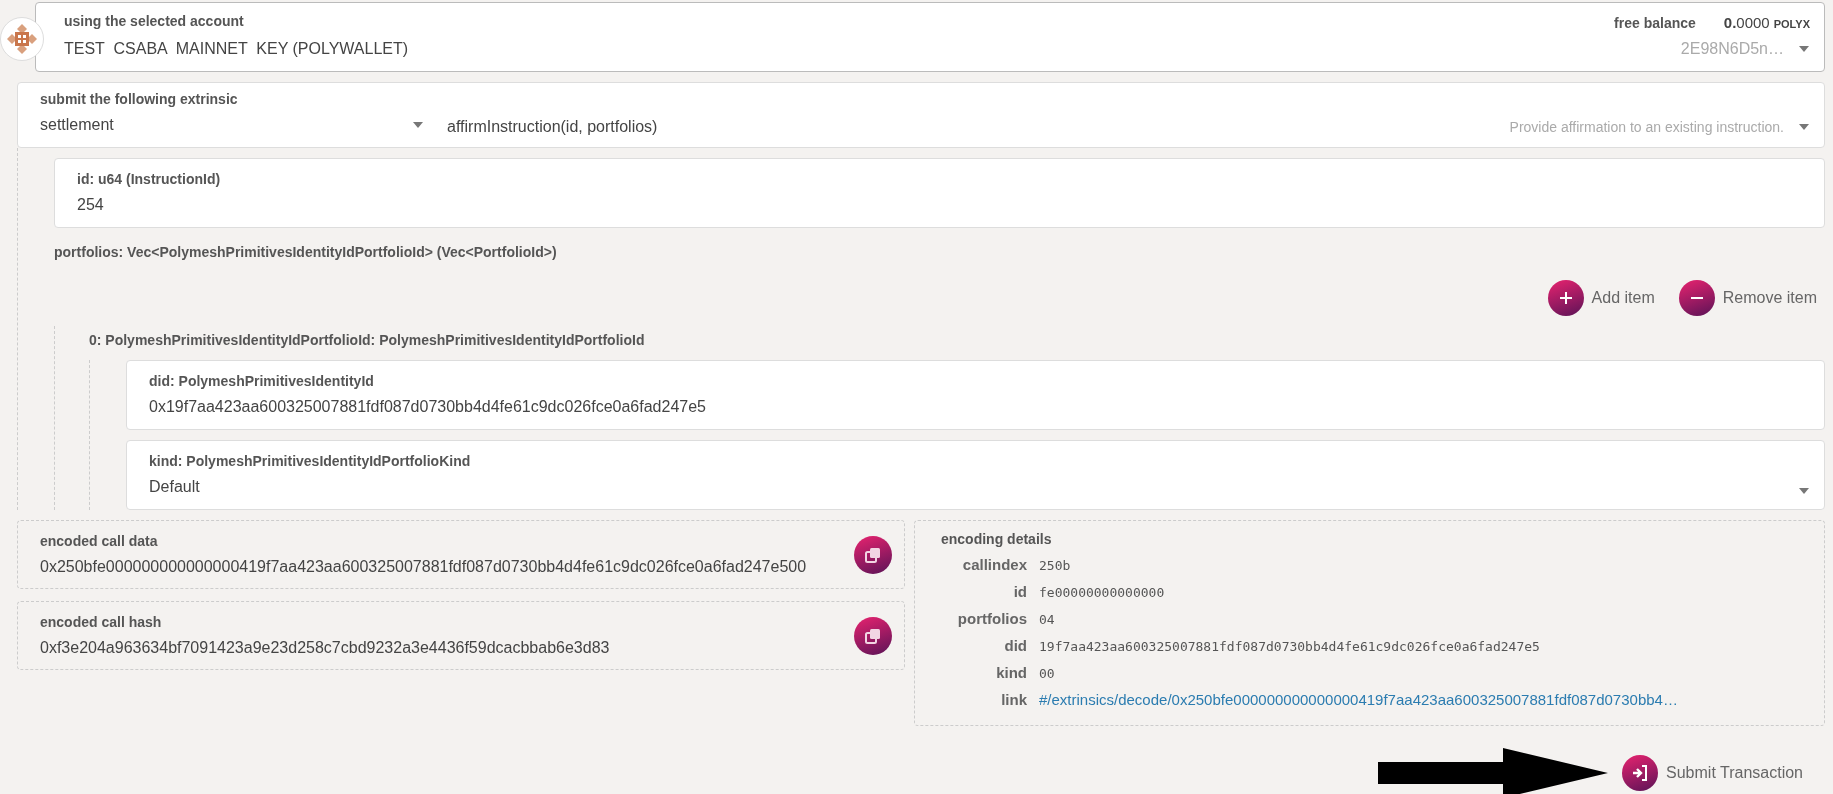 The height and width of the screenshot is (794, 1833). Describe the element at coordinates (236, 49) in the screenshot. I see `account-name: TEST CSABA MAINNET KEY (POLYWALLET)` at that location.